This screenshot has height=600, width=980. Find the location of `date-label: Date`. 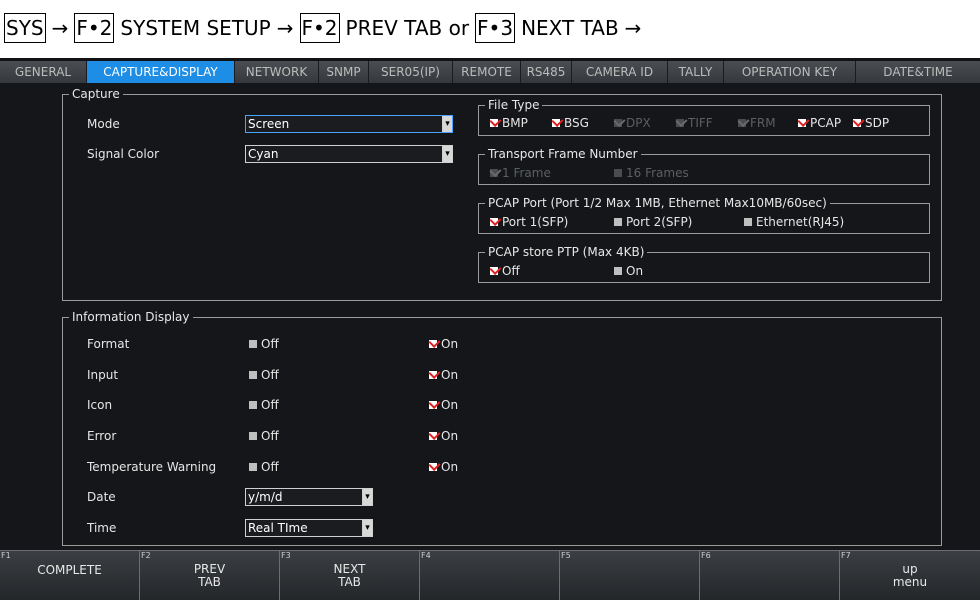

date-label: Date is located at coordinates (101, 497).